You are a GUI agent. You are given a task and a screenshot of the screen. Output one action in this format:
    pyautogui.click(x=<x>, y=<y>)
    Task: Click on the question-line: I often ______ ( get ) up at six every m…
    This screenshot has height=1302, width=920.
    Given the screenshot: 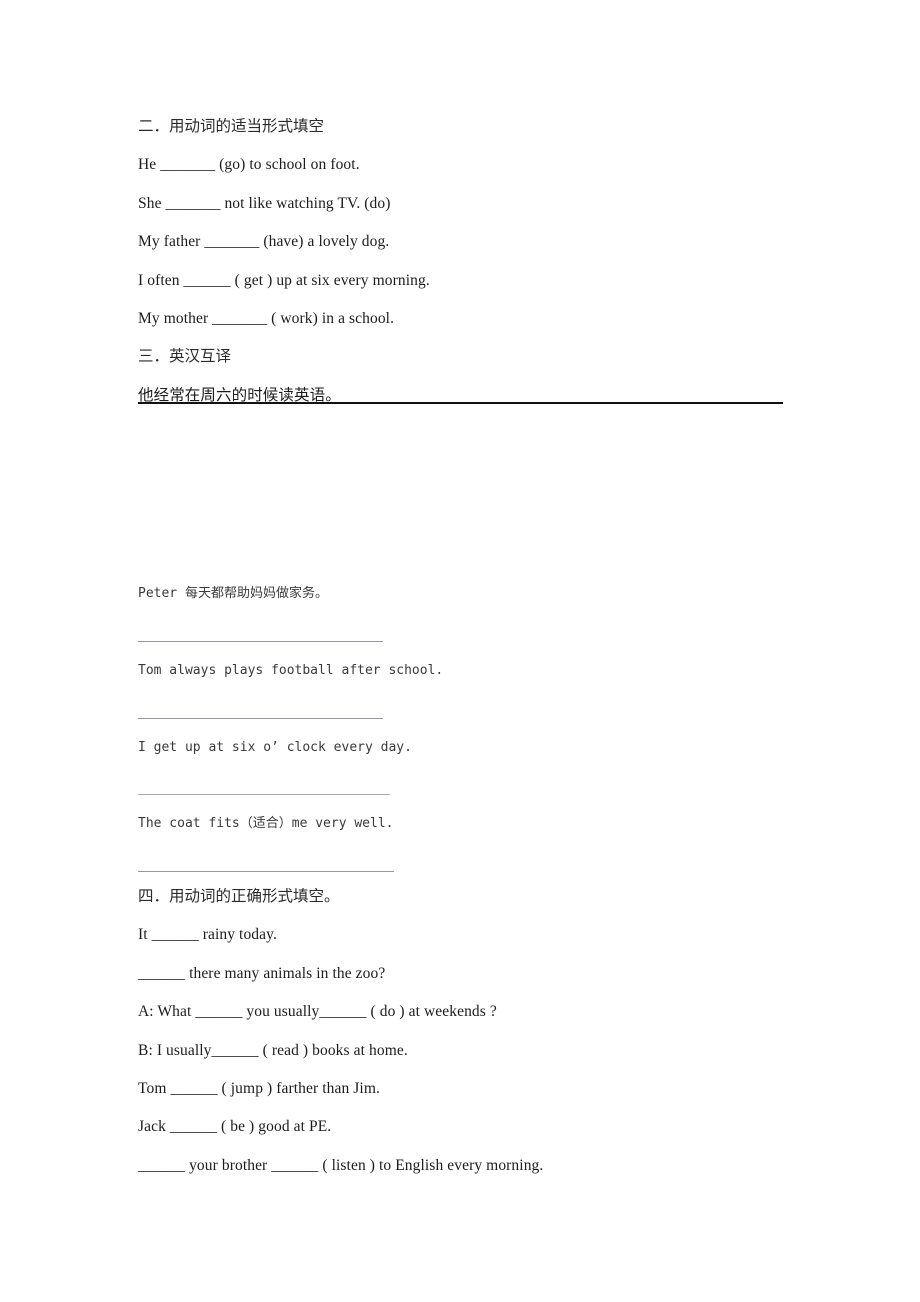 What is the action you would take?
    pyautogui.click(x=284, y=280)
    